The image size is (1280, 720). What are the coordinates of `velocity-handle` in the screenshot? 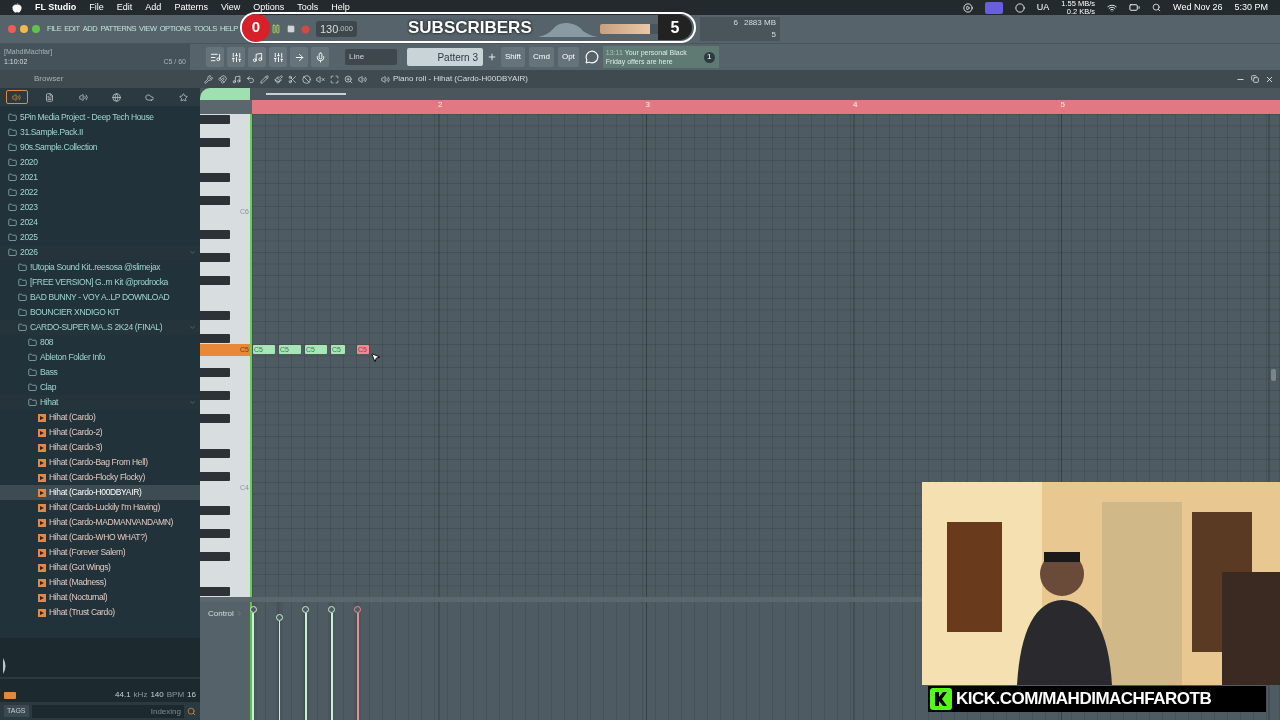 It's located at (357, 609).